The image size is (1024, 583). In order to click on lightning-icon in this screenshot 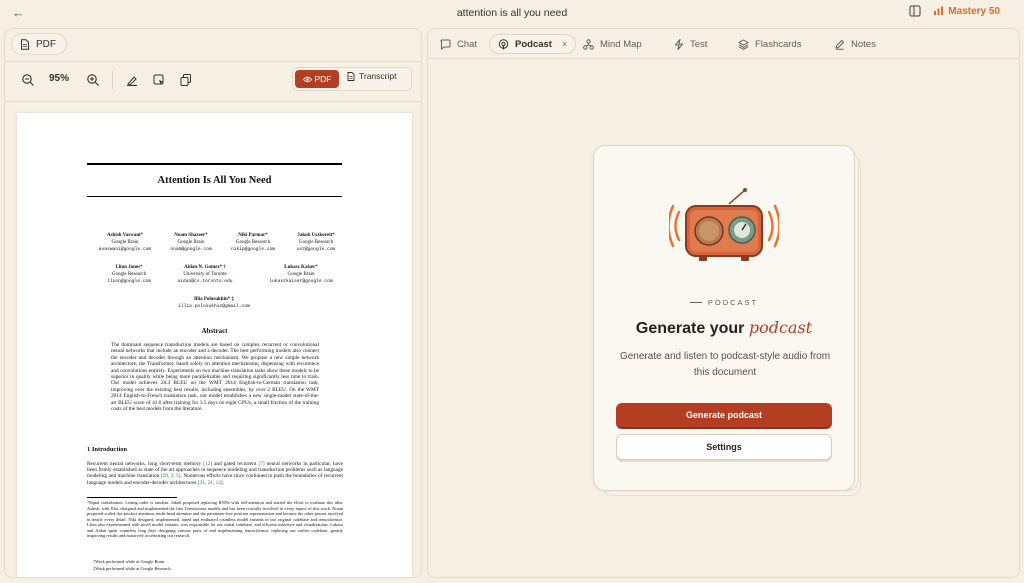, I will do `click(679, 44)`.